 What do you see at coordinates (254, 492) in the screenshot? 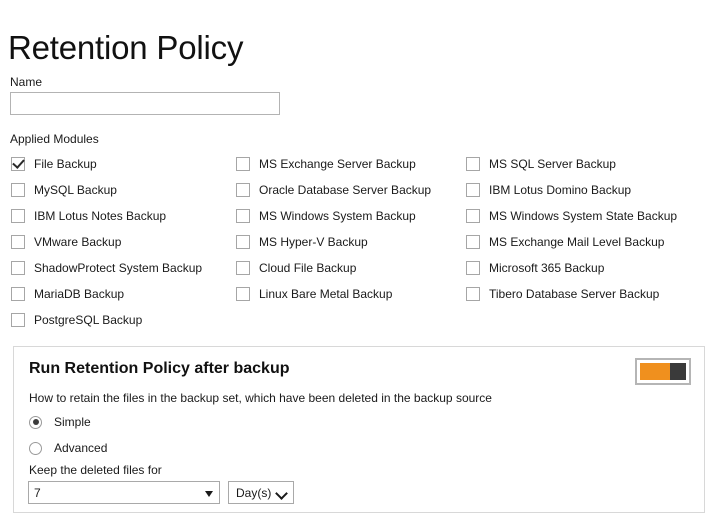
I see `keep-duration-unit-value: Day(s)` at bounding box center [254, 492].